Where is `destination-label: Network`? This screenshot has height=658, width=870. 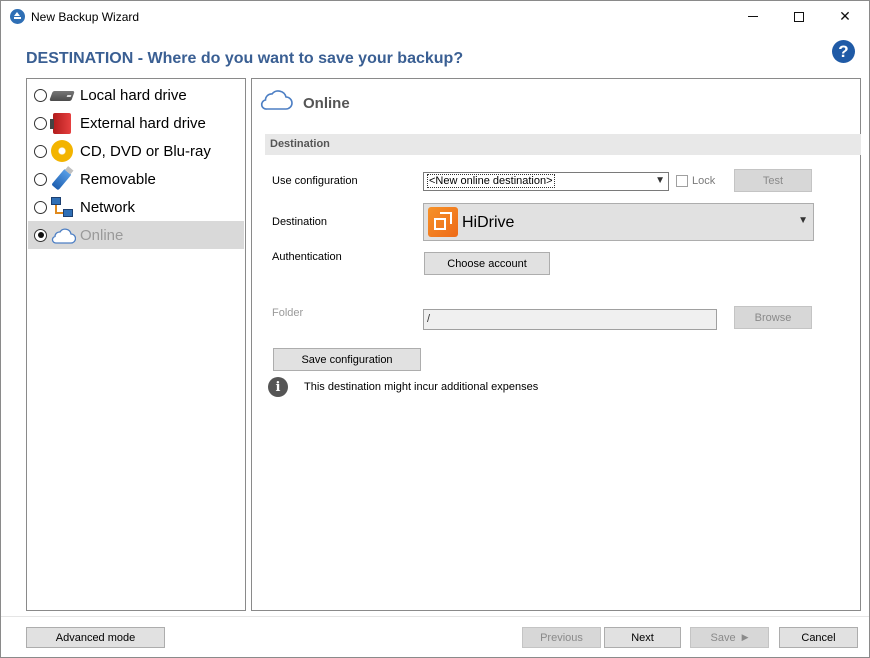 destination-label: Network is located at coordinates (108, 207).